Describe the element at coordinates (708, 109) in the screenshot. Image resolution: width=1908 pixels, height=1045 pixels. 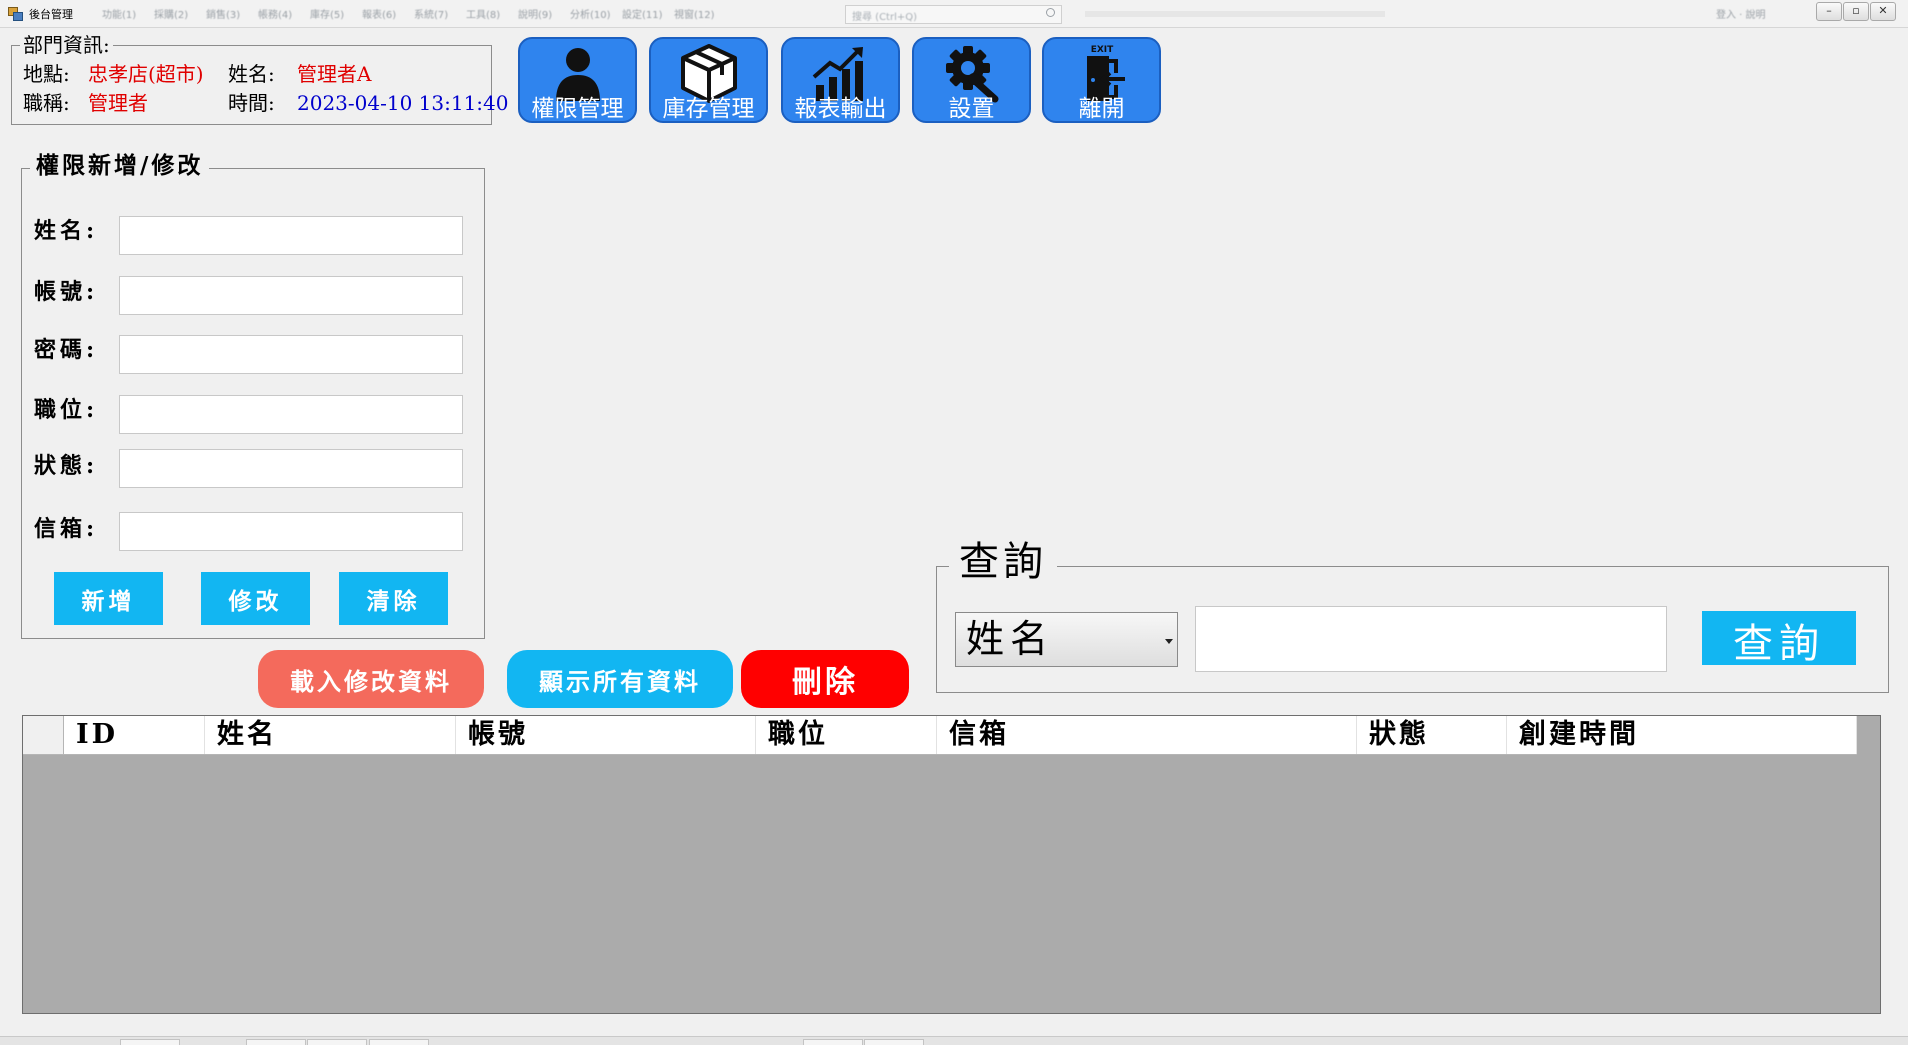
I see `nav-label: 庫存管理` at that location.